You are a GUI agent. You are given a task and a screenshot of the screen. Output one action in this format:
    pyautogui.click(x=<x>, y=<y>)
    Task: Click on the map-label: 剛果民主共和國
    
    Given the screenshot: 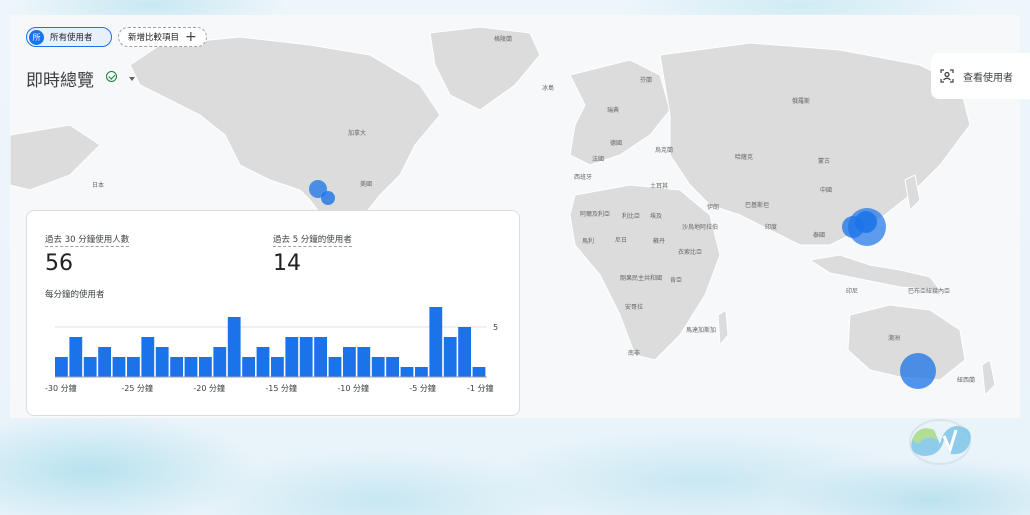 What is the action you would take?
    pyautogui.click(x=641, y=278)
    